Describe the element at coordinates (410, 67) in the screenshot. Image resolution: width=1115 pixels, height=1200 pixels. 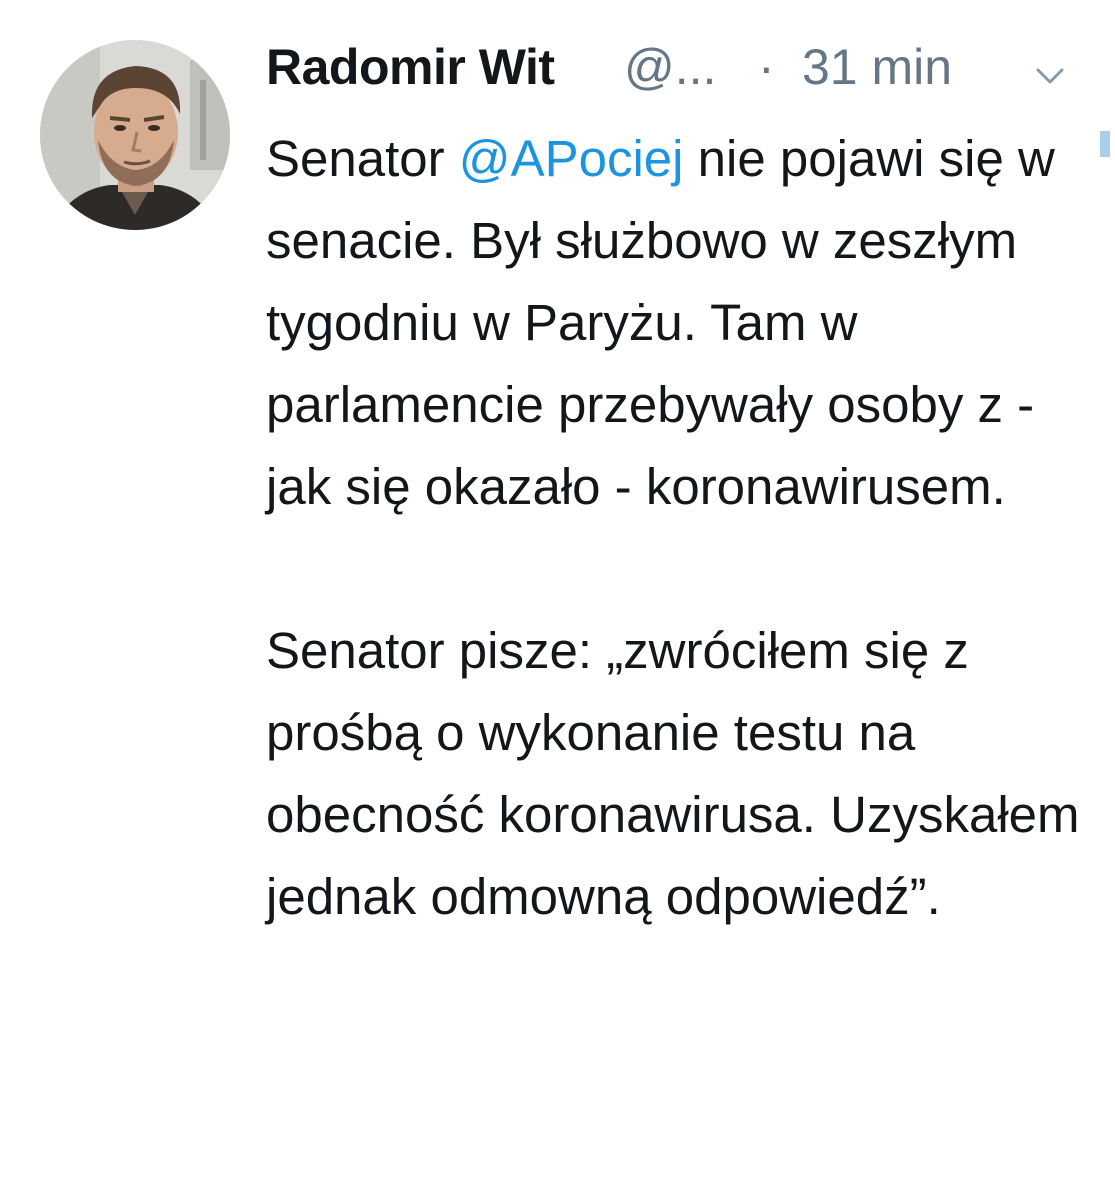
I see `author-name: Radomir Wit` at that location.